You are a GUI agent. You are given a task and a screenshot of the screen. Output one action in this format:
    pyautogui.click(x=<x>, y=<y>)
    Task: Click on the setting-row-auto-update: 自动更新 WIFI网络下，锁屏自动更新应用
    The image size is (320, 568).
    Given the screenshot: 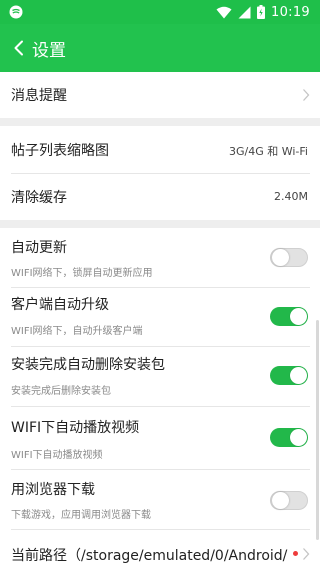 What is the action you would take?
    pyautogui.click(x=160, y=257)
    